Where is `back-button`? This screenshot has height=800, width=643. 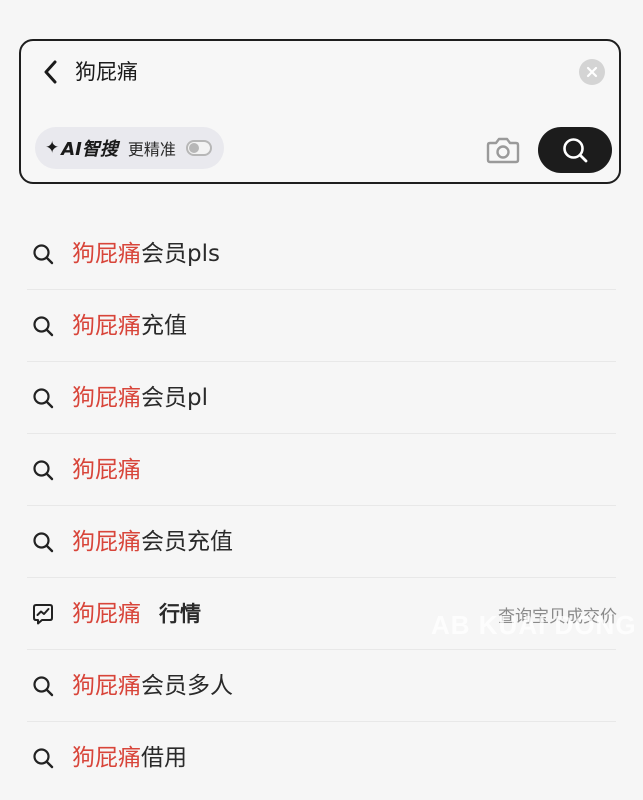
back-button is located at coordinates (50, 72).